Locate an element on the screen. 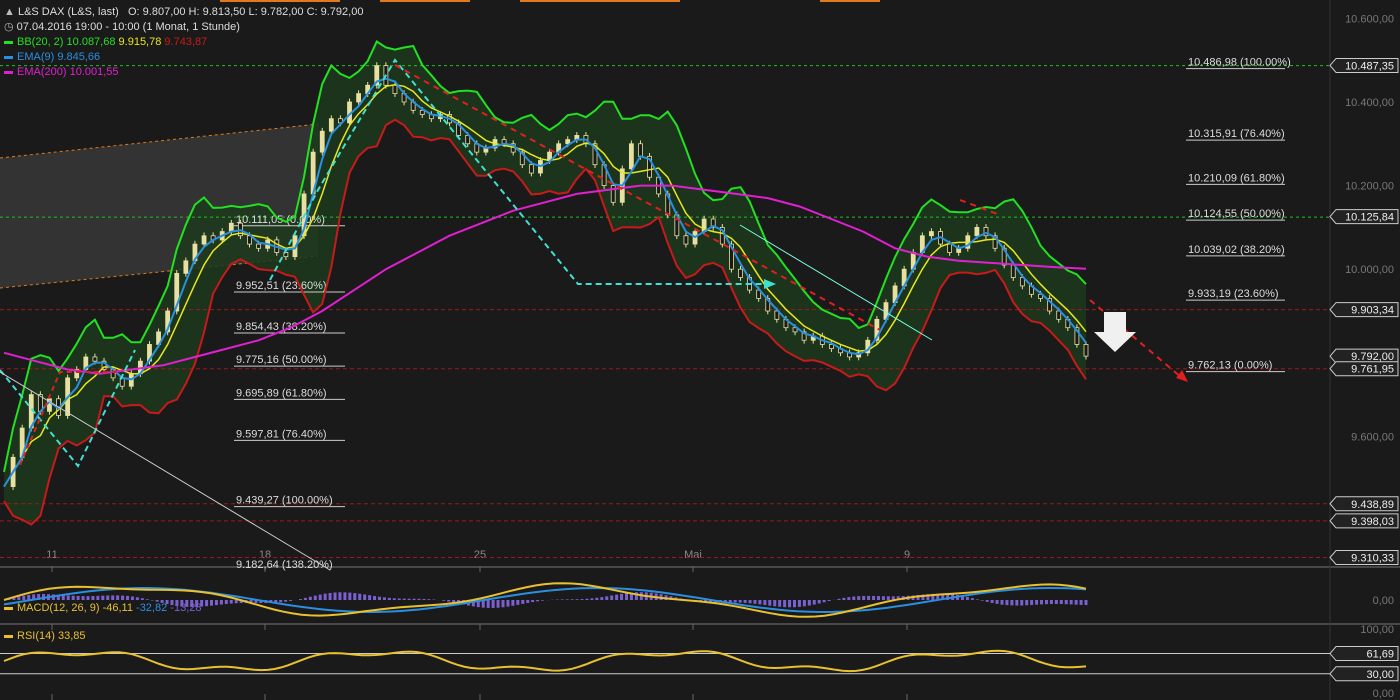 The width and height of the screenshot is (1400, 700). price-tag-label: 9.761,95 is located at coordinates (1372, 370).